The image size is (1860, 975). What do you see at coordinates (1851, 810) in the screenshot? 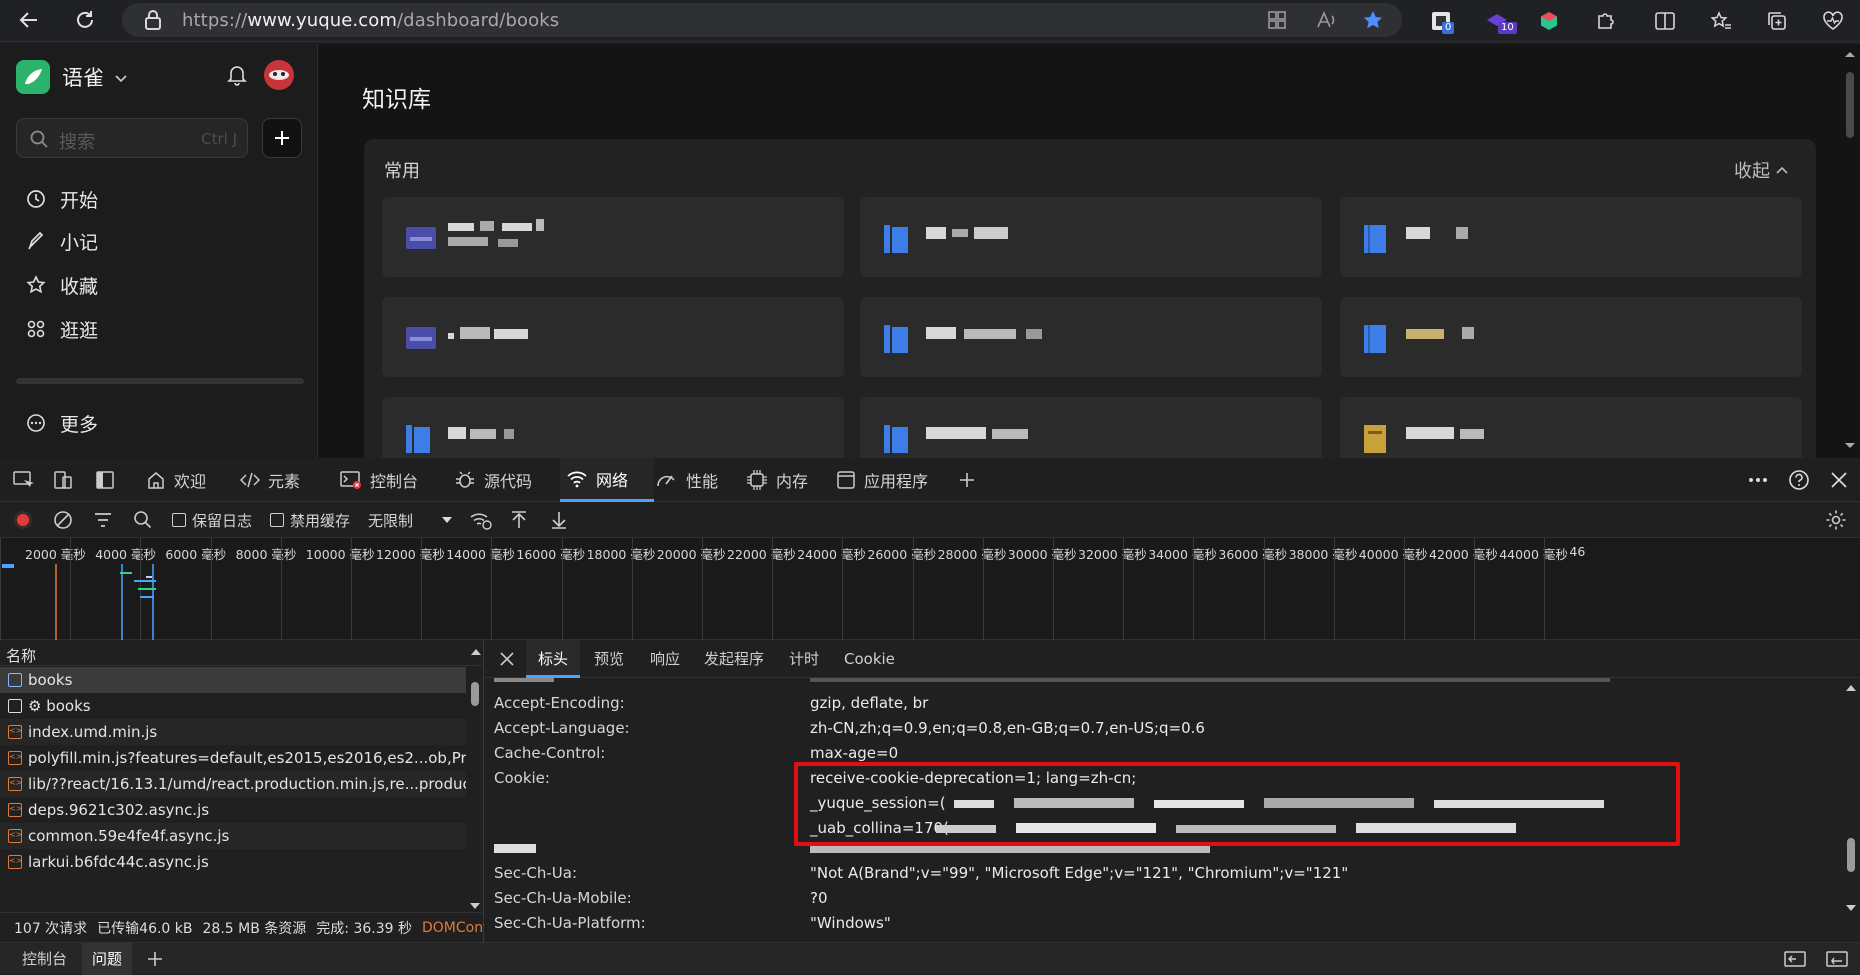
I see `detail-scrollbar` at bounding box center [1851, 810].